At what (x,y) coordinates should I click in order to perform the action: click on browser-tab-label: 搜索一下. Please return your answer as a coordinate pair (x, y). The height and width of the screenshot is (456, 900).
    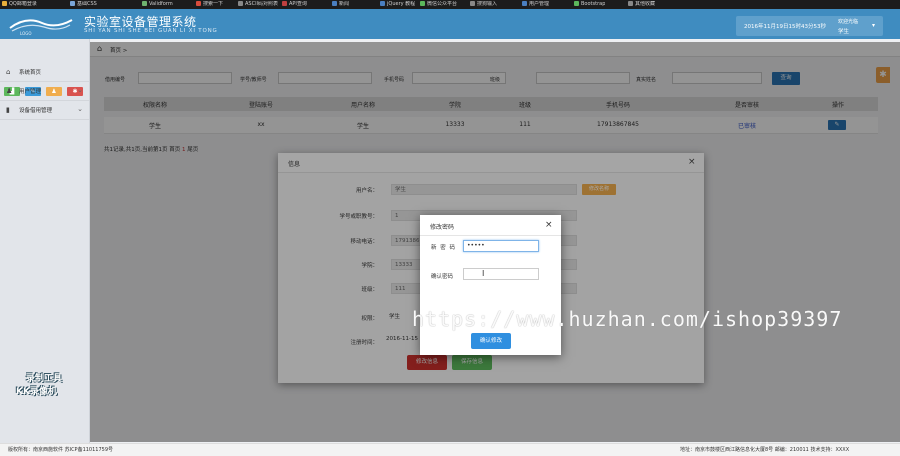
    Looking at the image, I should click on (213, 4).